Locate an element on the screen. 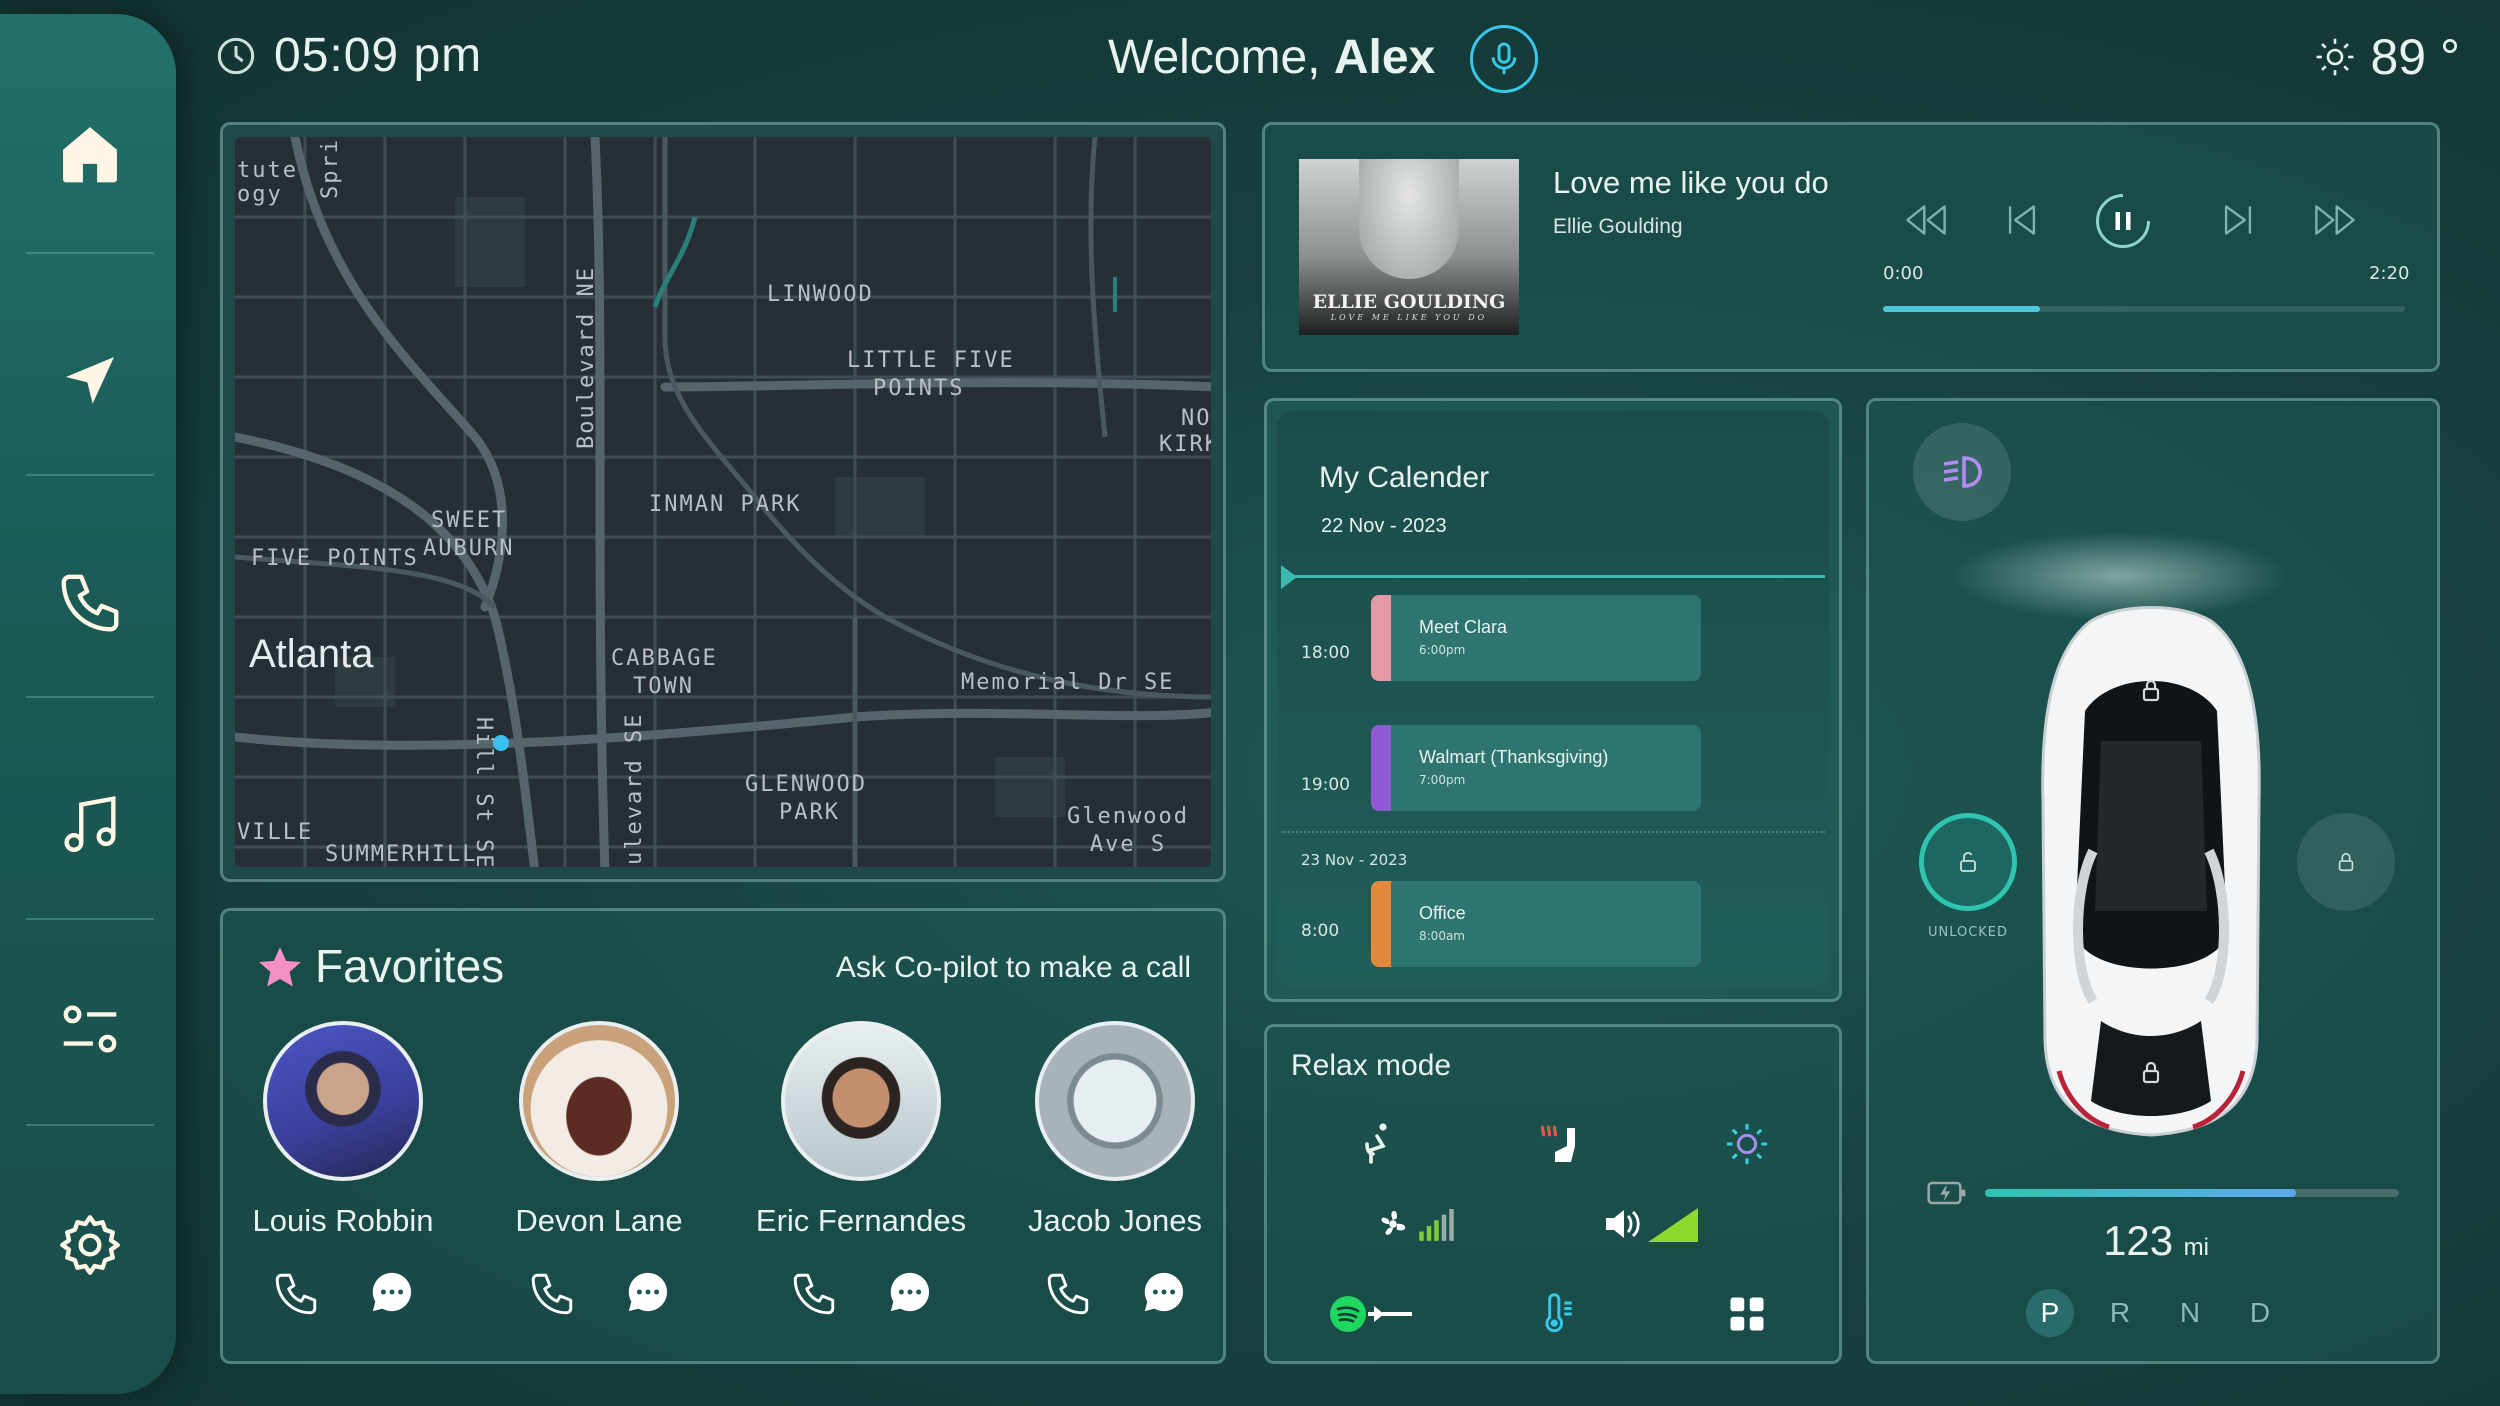  pause-button is located at coordinates (2123, 221).